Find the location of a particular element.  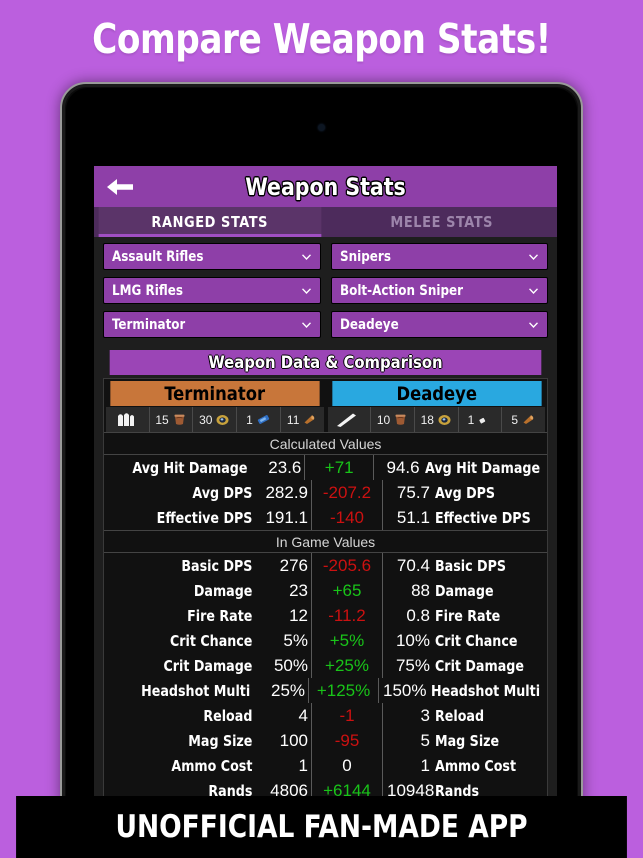

dropdown-left-subtype: LMG Rifles is located at coordinates (212, 290).